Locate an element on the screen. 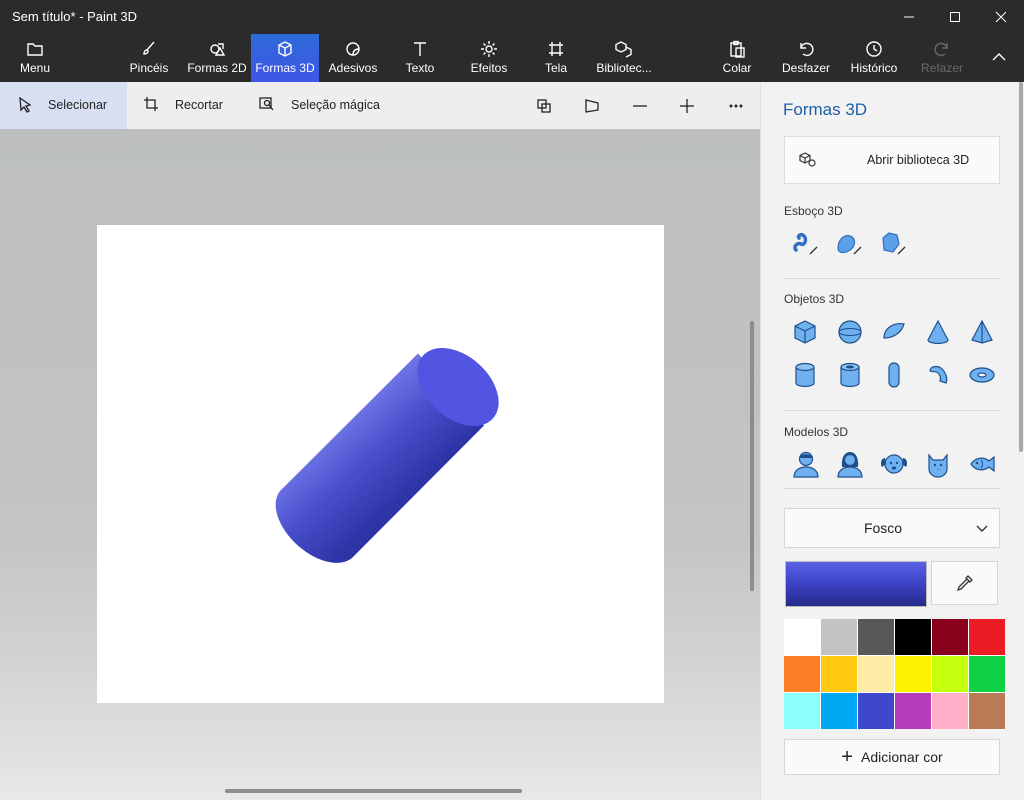  object-capsule-button is located at coordinates (894, 375).